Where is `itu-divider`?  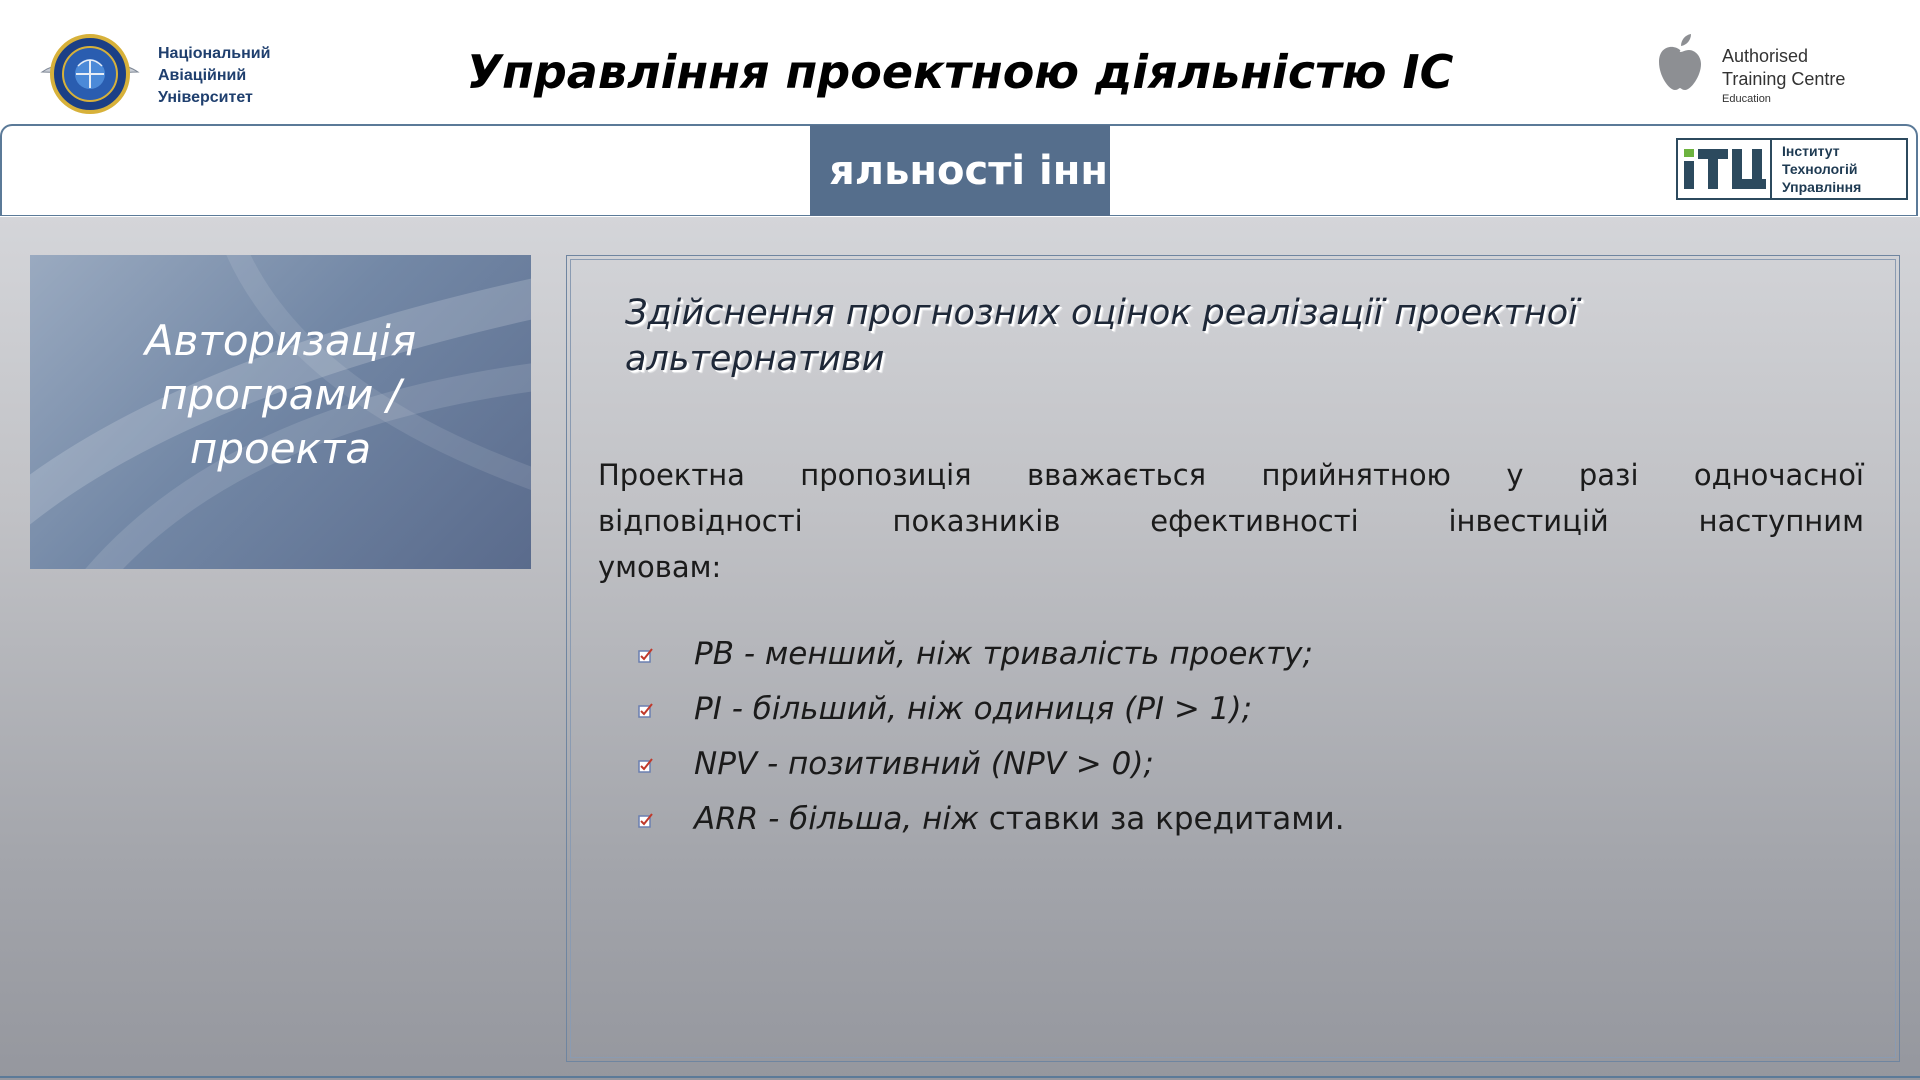 itu-divider is located at coordinates (1771, 169).